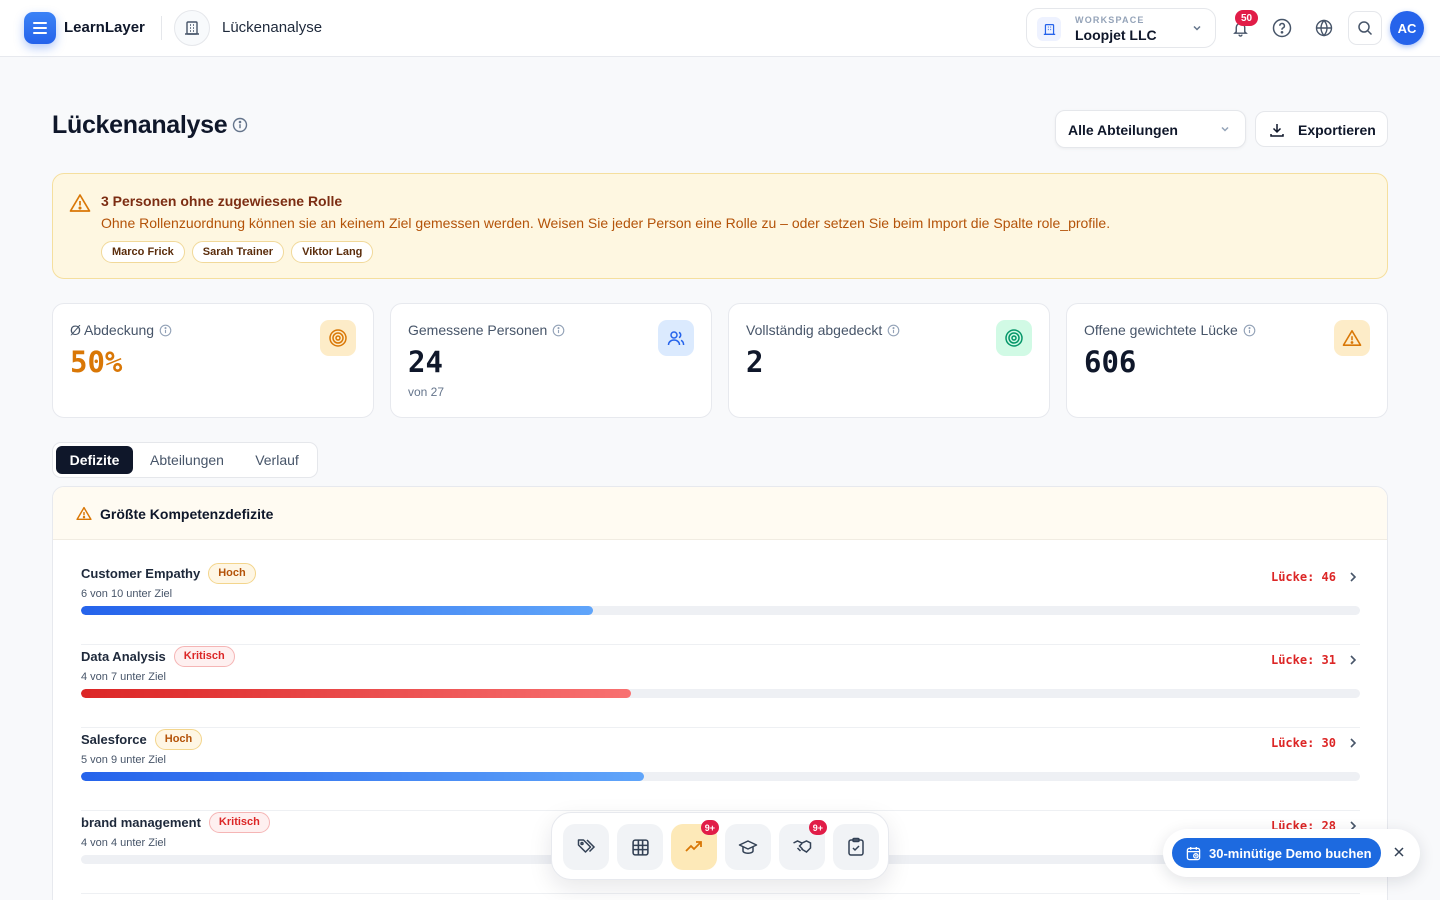 The image size is (1440, 900). I want to click on search-button, so click(1365, 28).